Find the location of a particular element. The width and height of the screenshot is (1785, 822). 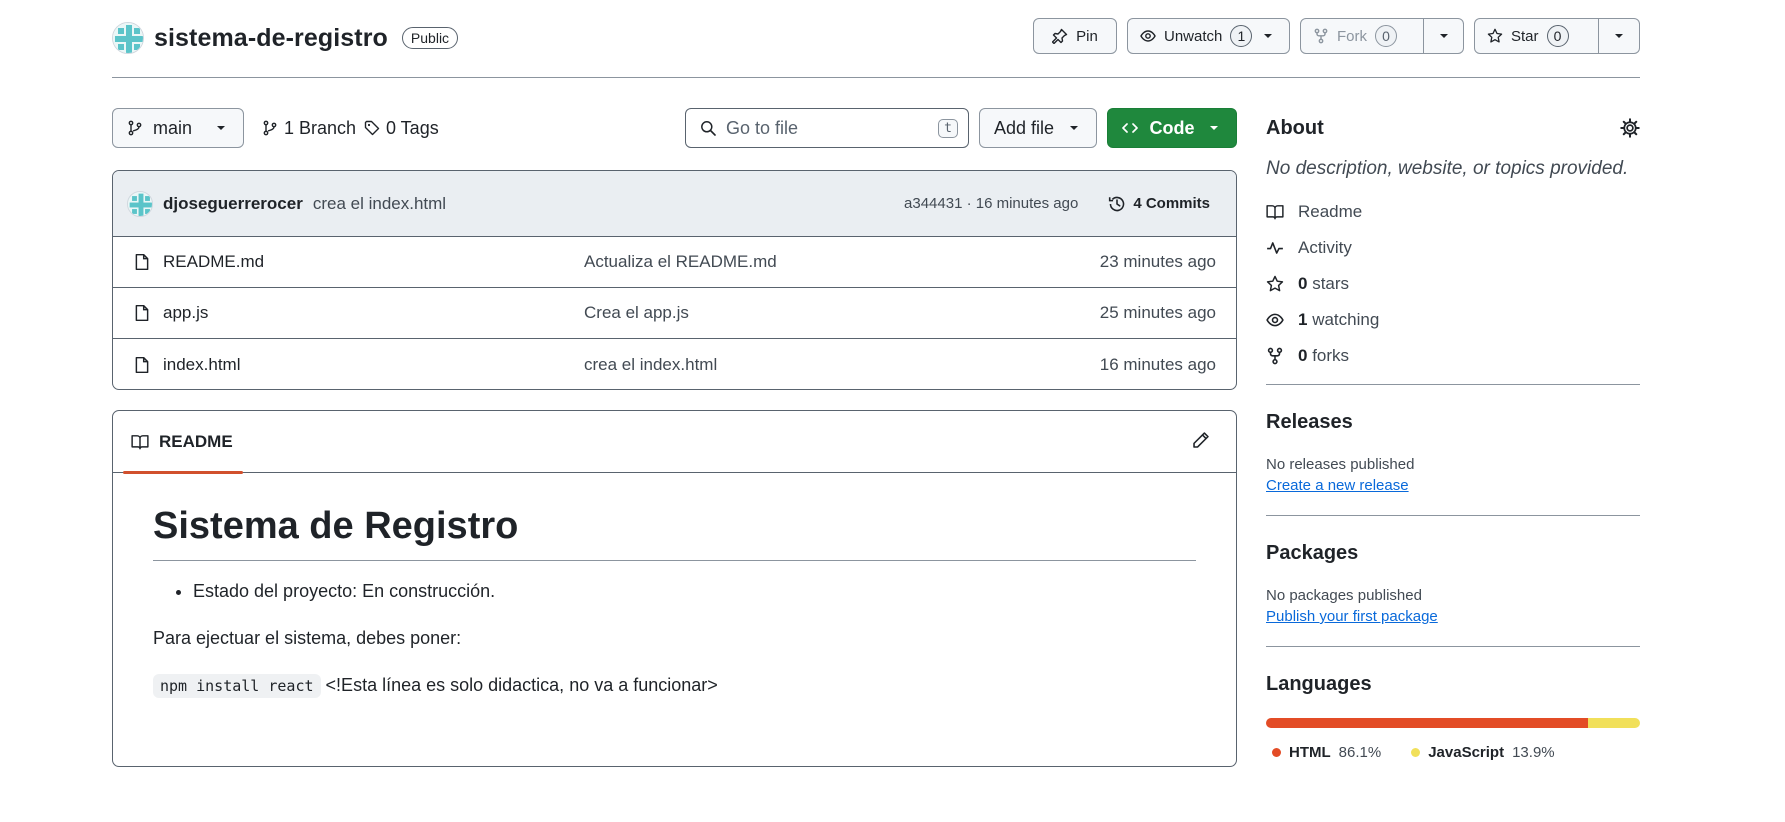

fork-icon is located at coordinates (1321, 36).